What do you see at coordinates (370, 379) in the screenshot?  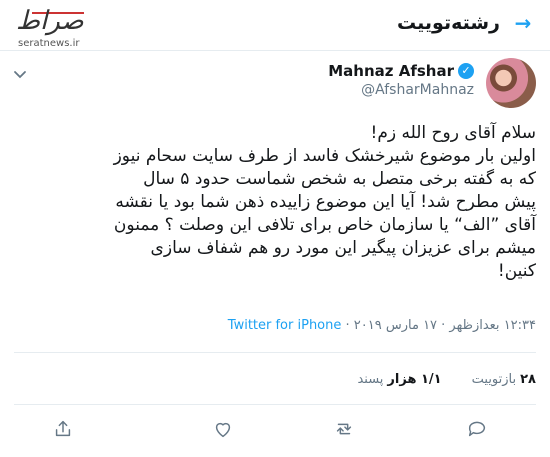 I see `likes-label: پسند` at bounding box center [370, 379].